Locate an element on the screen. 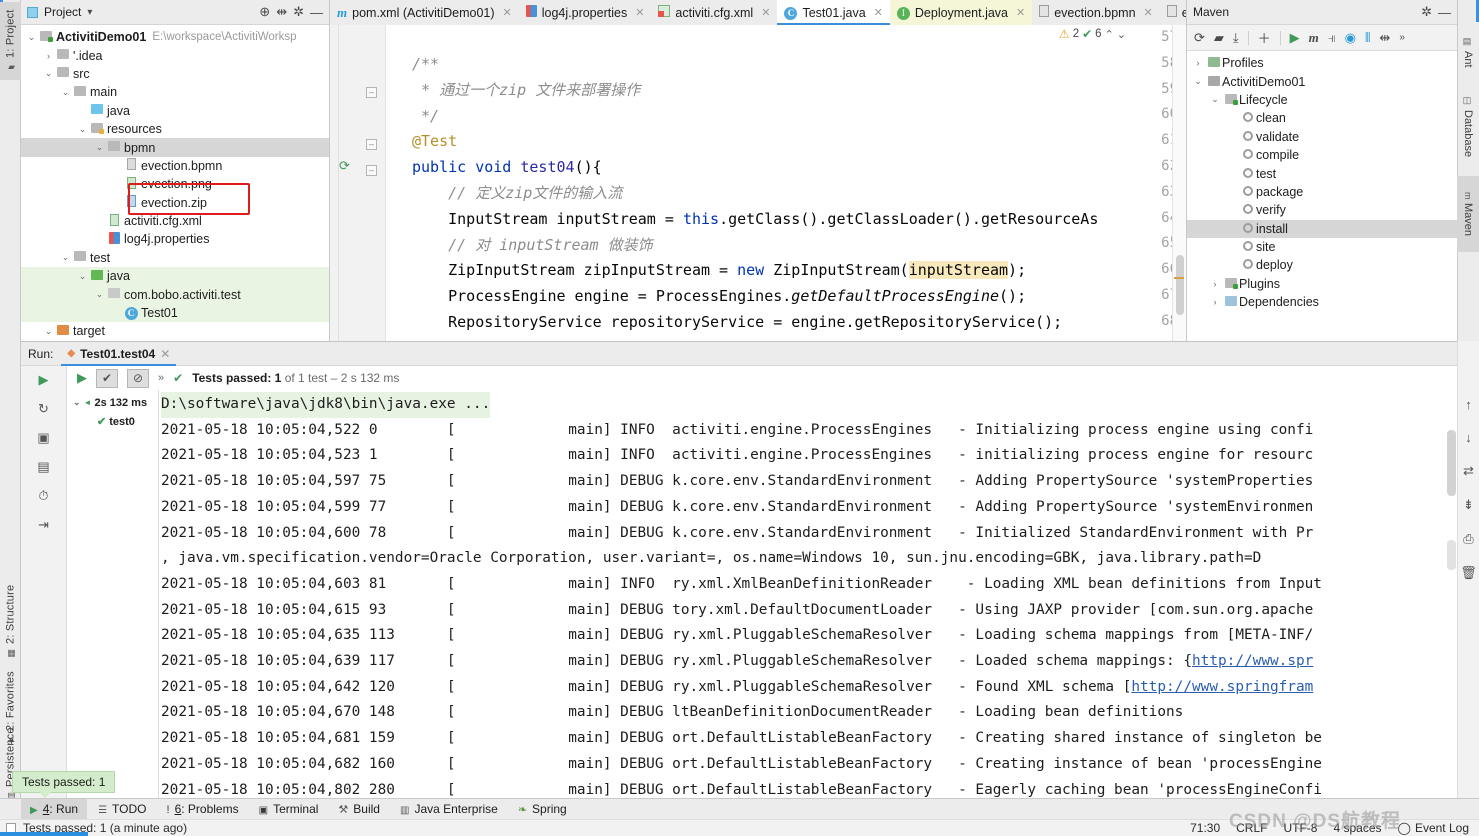 This screenshot has width=1479, height=836. project-tree-node: evection.png is located at coordinates (175, 184).